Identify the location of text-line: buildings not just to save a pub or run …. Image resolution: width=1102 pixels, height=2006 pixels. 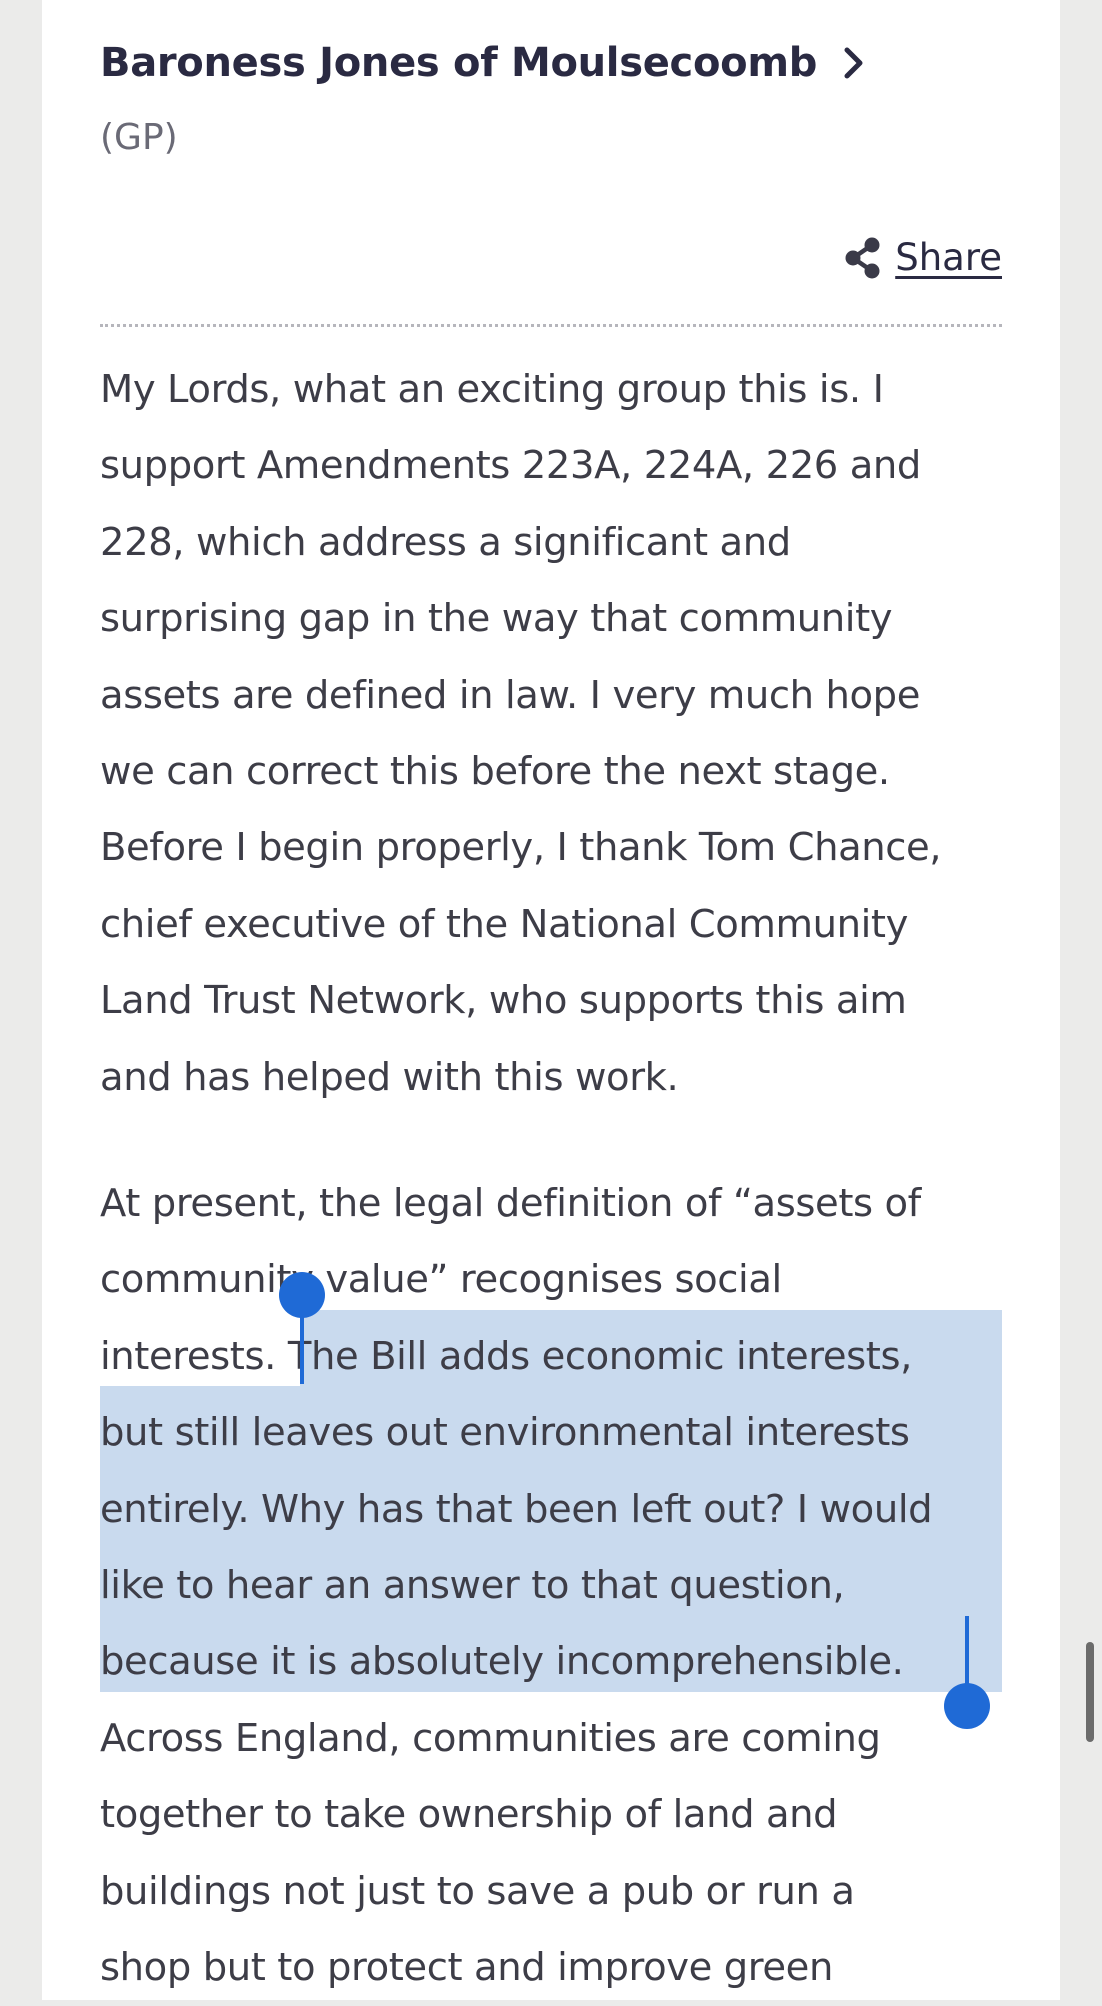
(477, 1891).